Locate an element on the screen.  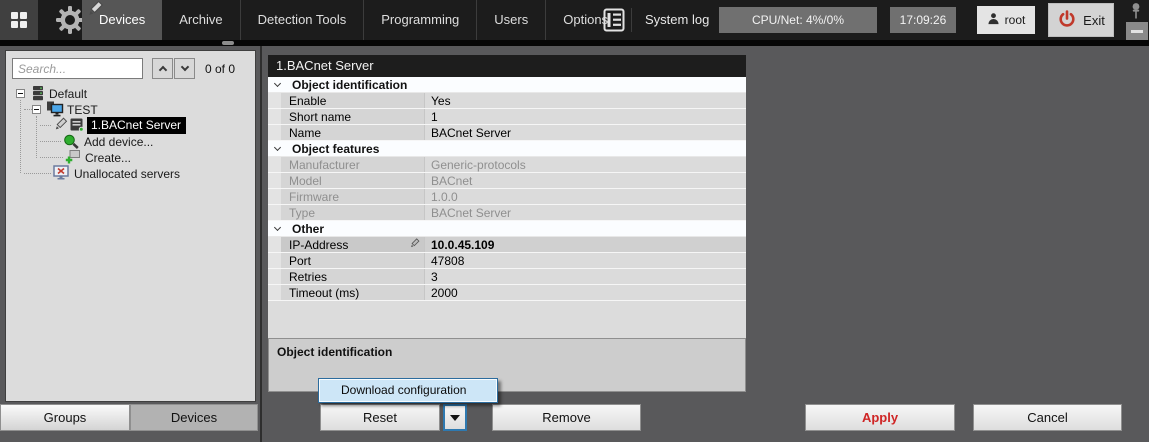
property-value: 47808 is located at coordinates (585, 260).